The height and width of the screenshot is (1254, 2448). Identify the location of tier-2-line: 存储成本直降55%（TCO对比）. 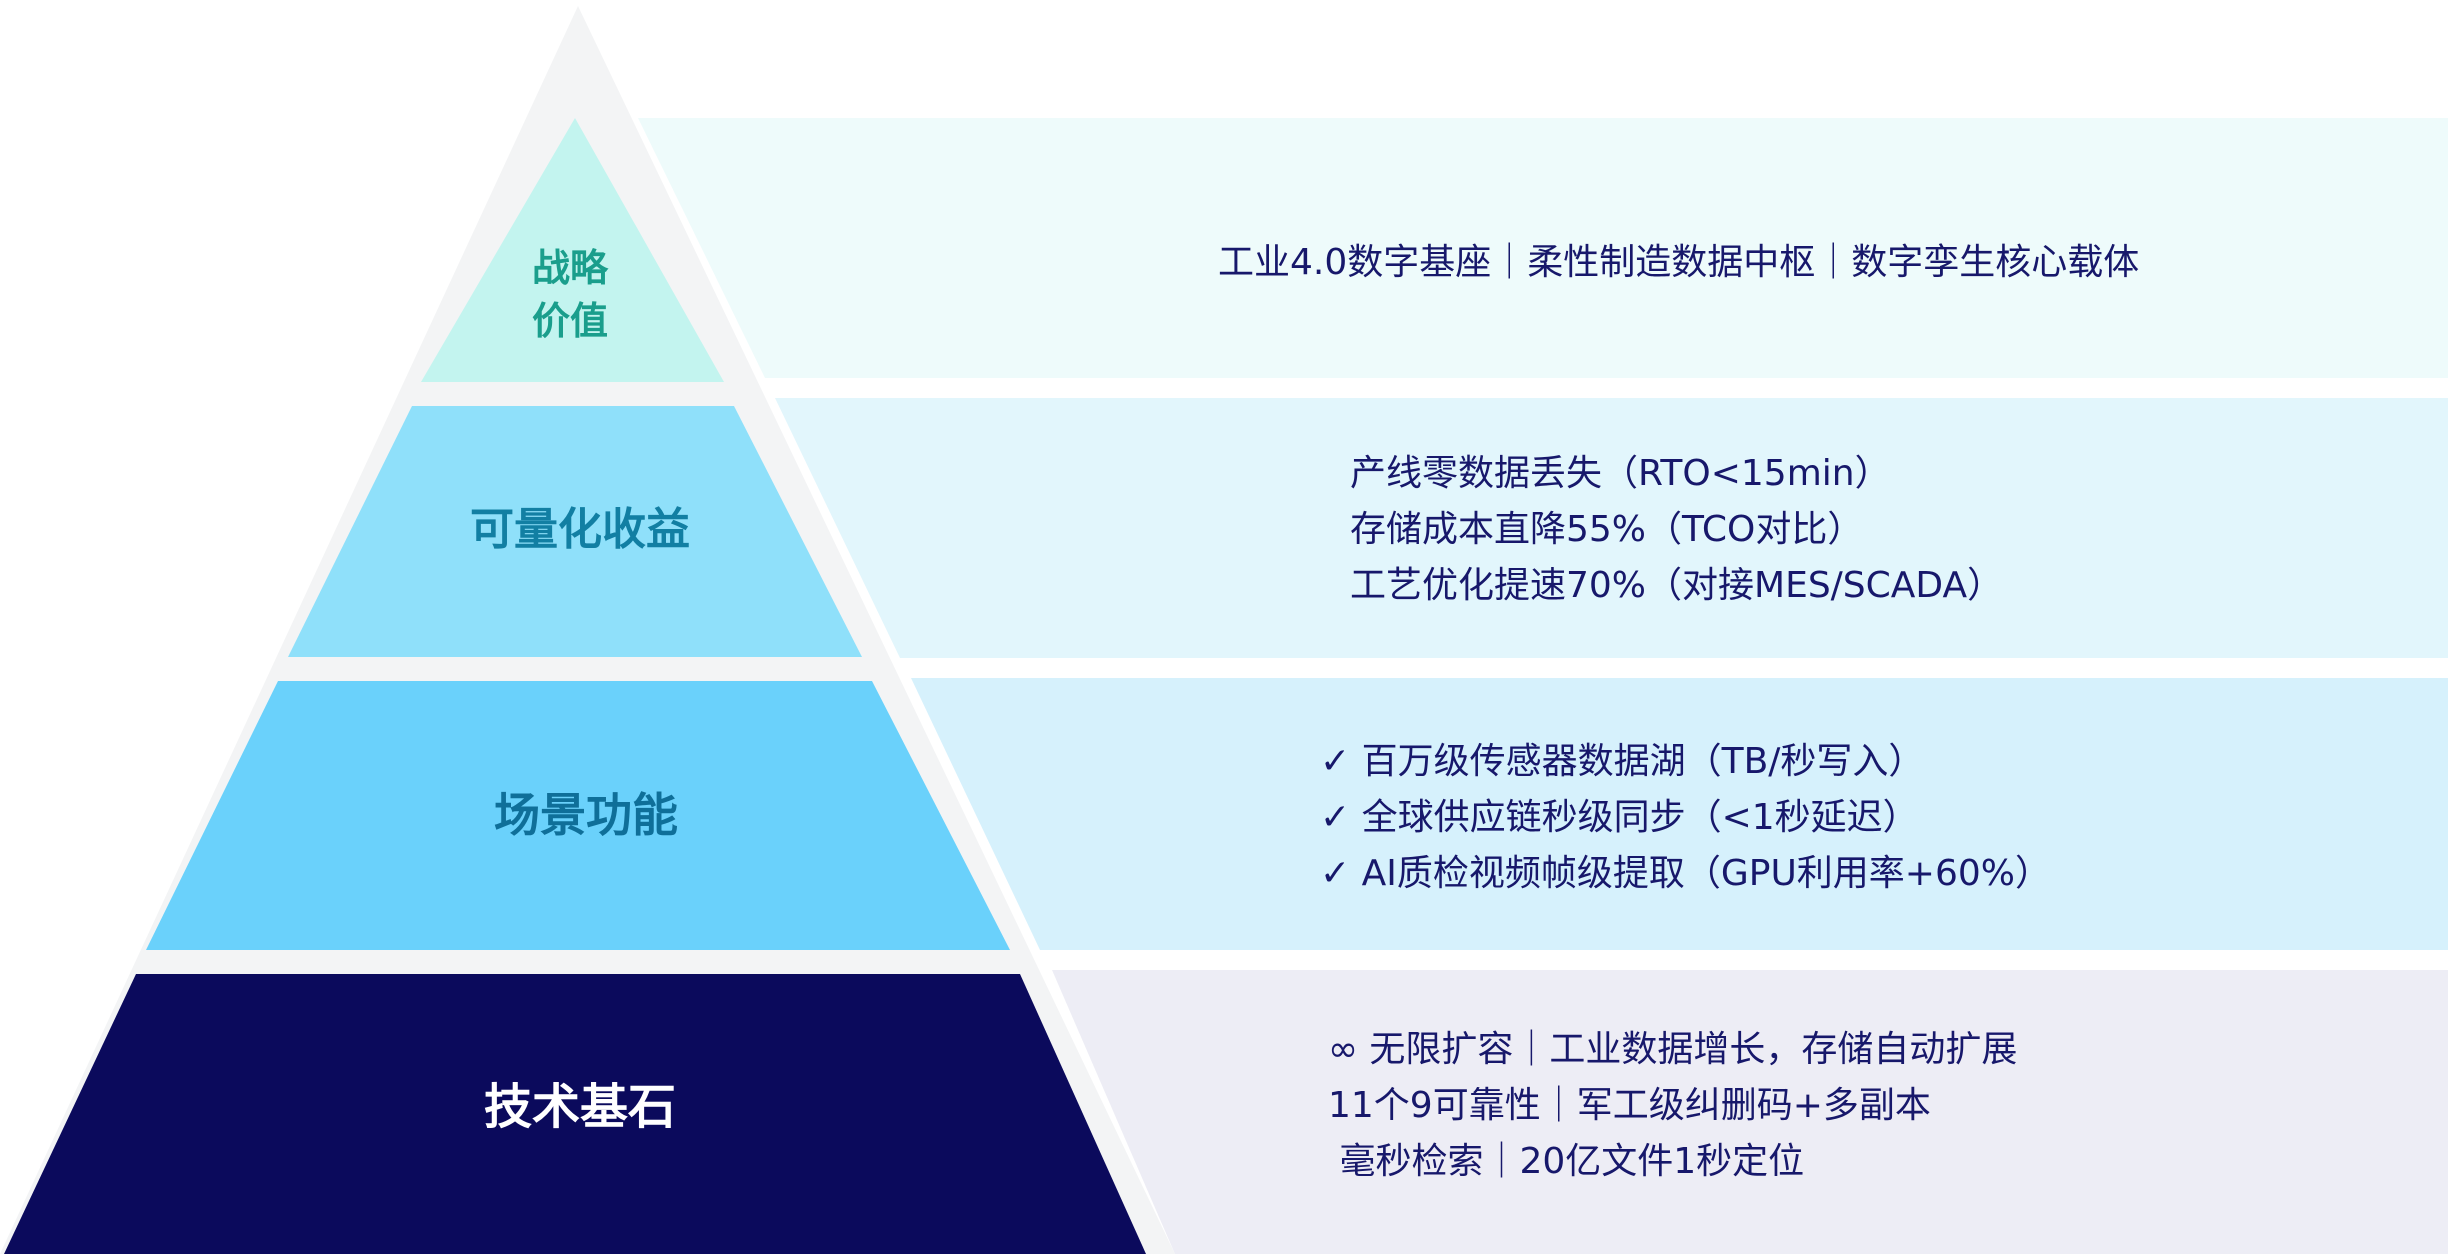
(1607, 529).